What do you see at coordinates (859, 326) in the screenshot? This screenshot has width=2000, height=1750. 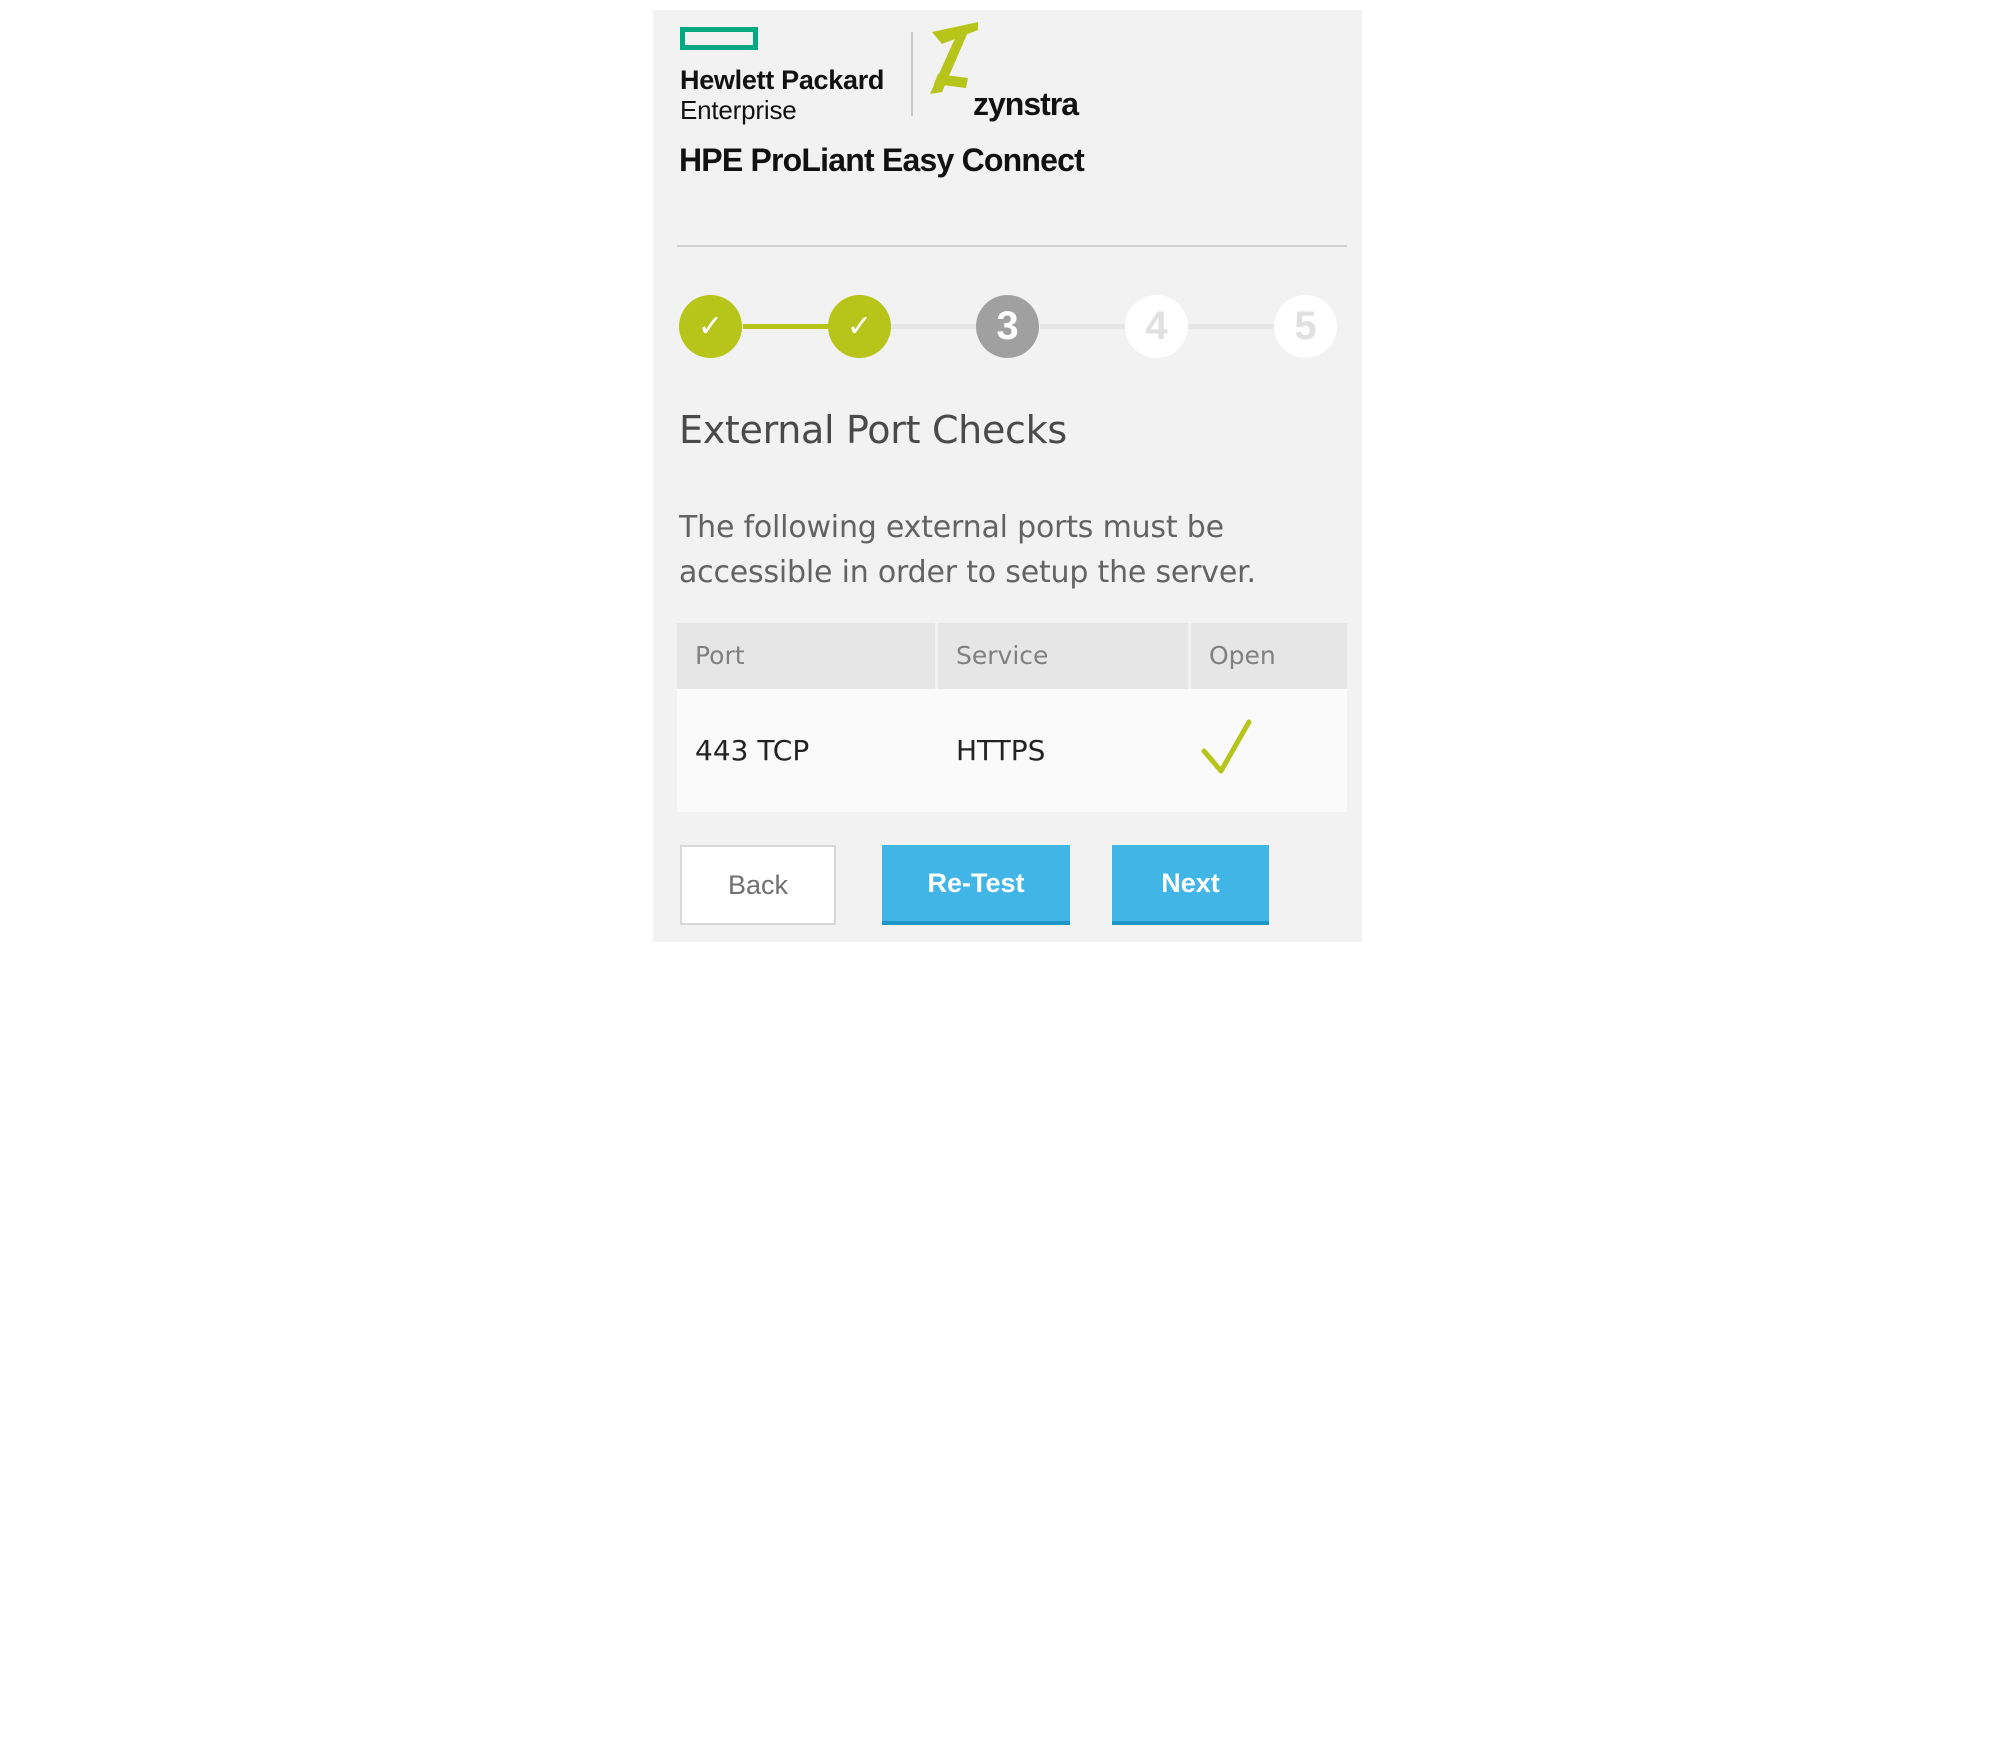 I see `step-2-complete: ✓` at bounding box center [859, 326].